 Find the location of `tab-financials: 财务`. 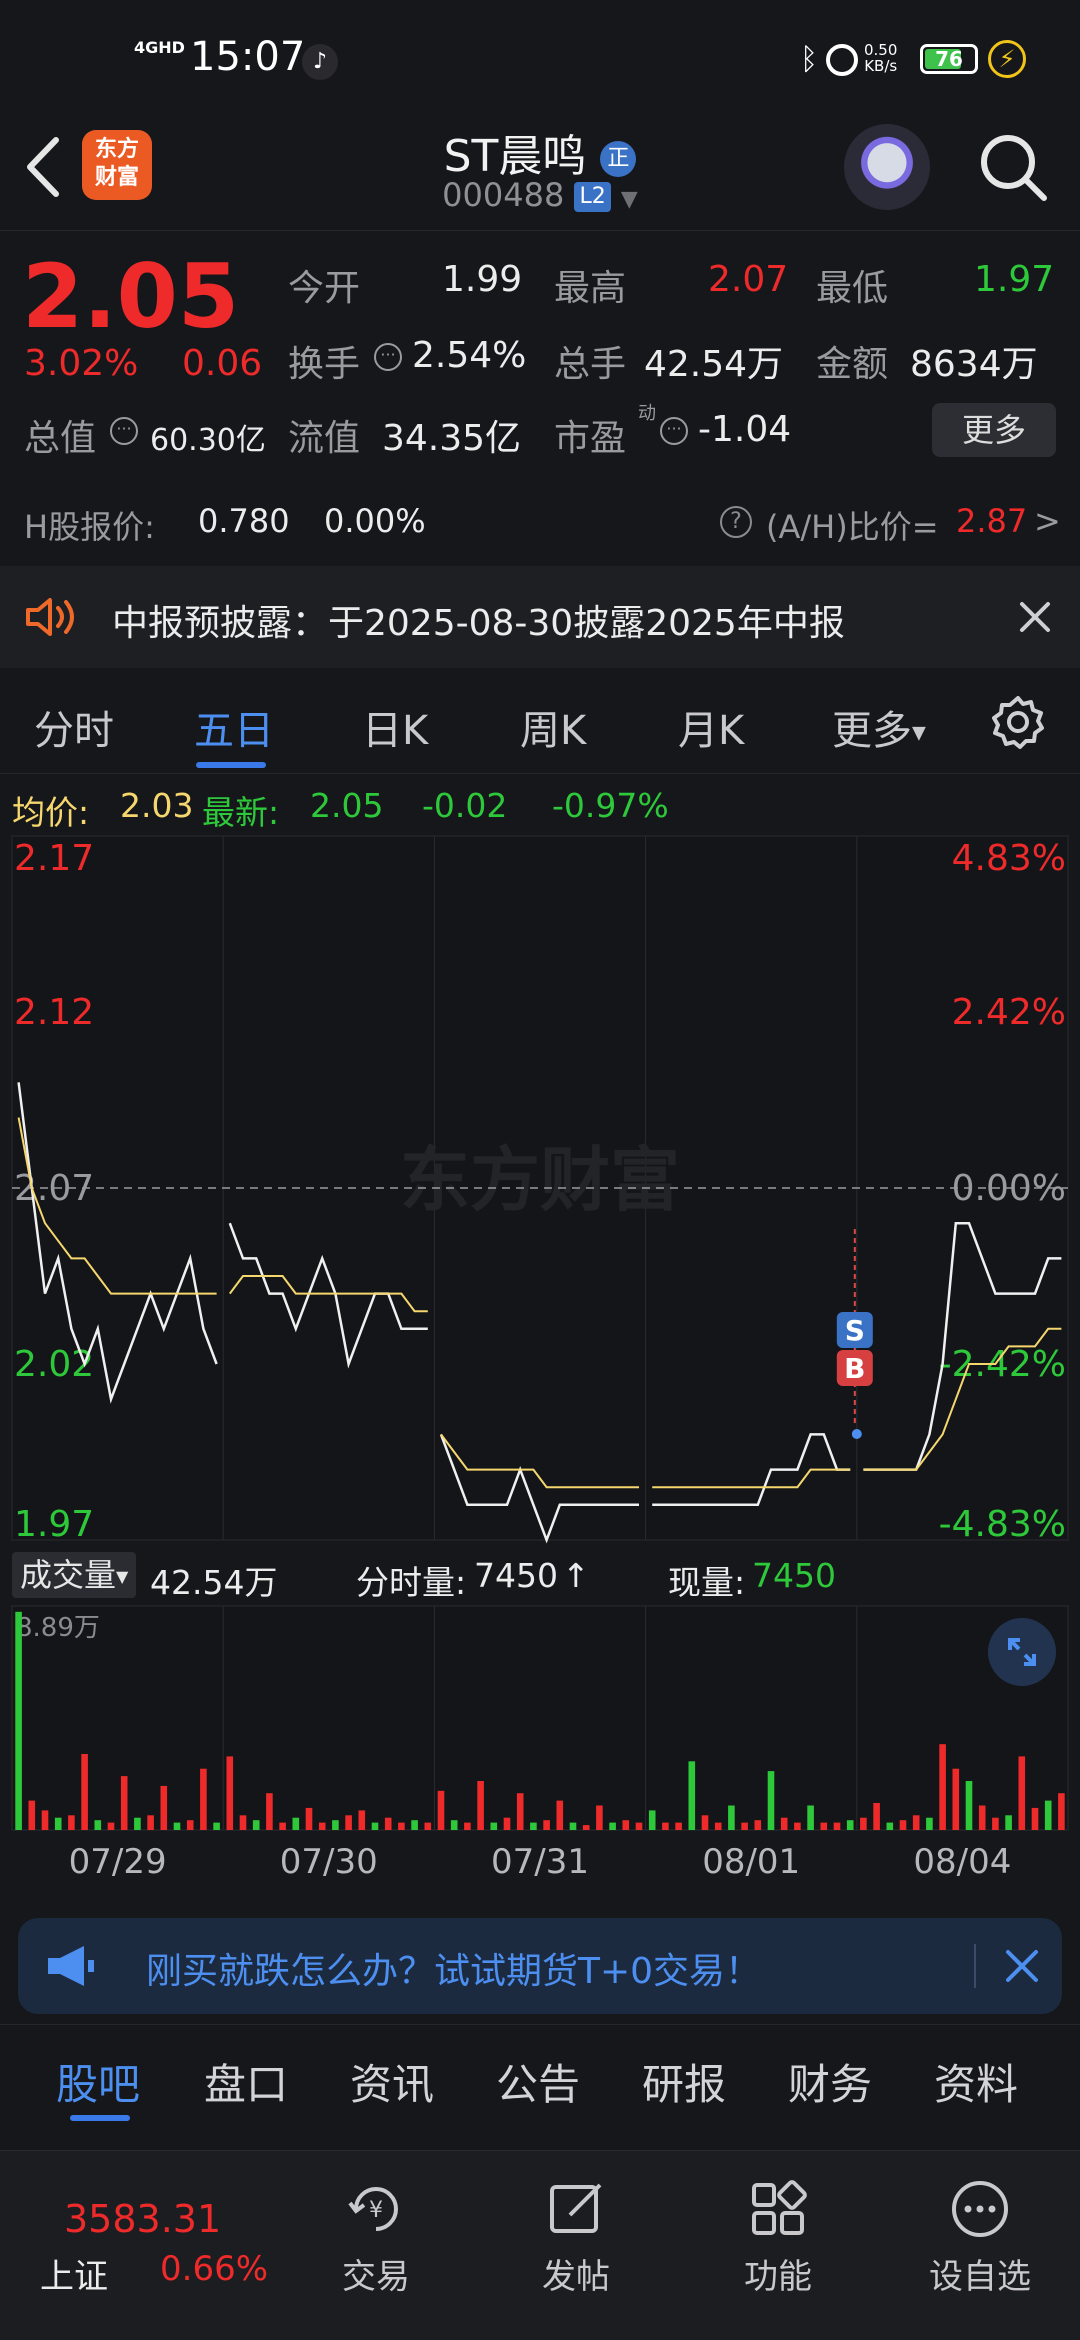

tab-financials: 财务 is located at coordinates (830, 2081).